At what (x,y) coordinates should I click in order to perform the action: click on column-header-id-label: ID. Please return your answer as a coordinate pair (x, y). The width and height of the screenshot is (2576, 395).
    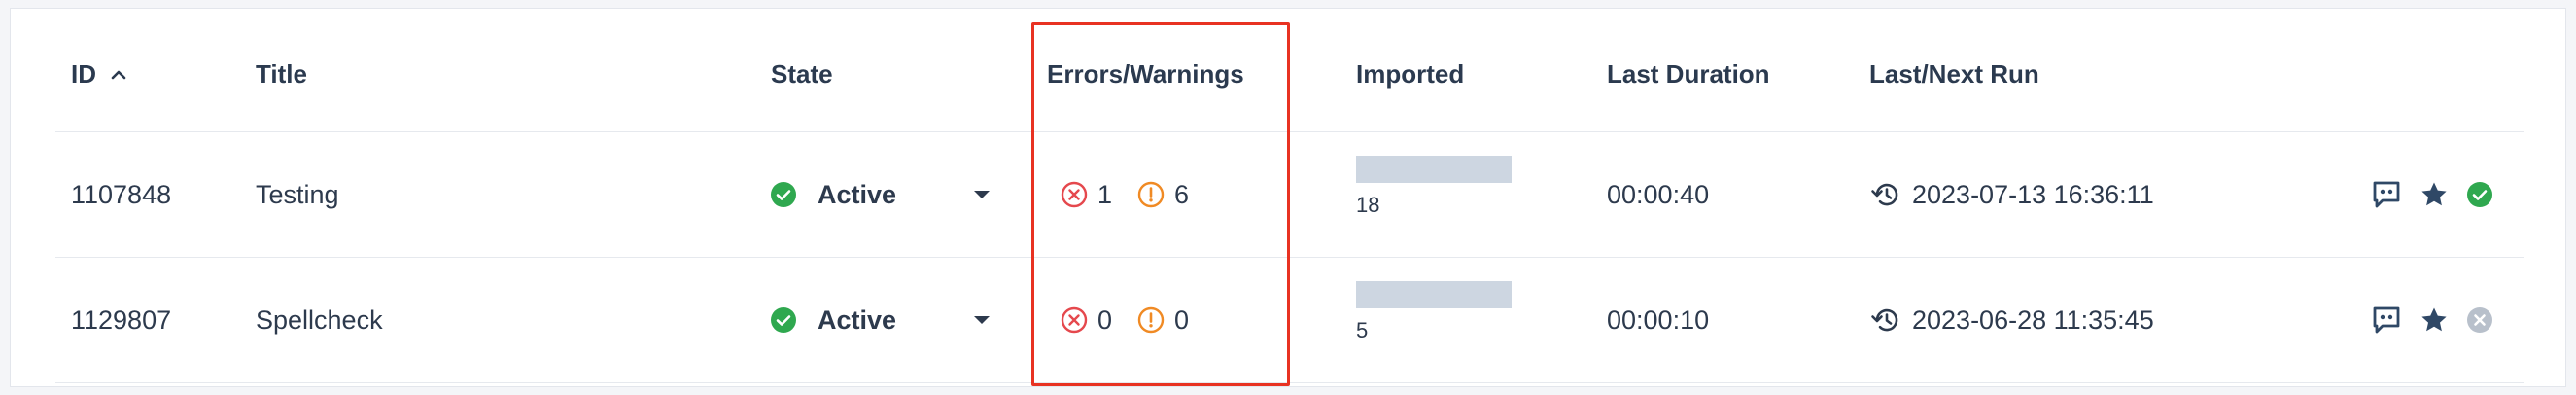
    Looking at the image, I should click on (83, 73).